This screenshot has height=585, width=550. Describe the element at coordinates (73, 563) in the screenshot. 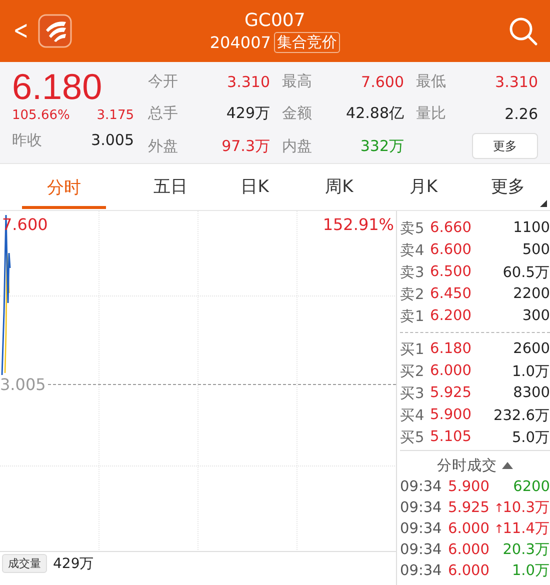

I see `volume-value: 429万` at that location.